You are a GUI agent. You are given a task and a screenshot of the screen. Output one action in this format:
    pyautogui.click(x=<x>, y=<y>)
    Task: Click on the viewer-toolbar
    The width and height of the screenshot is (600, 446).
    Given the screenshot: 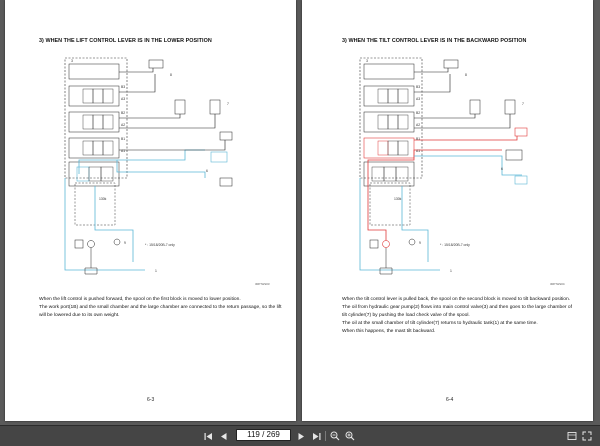 What is the action you would take?
    pyautogui.click(x=300, y=435)
    